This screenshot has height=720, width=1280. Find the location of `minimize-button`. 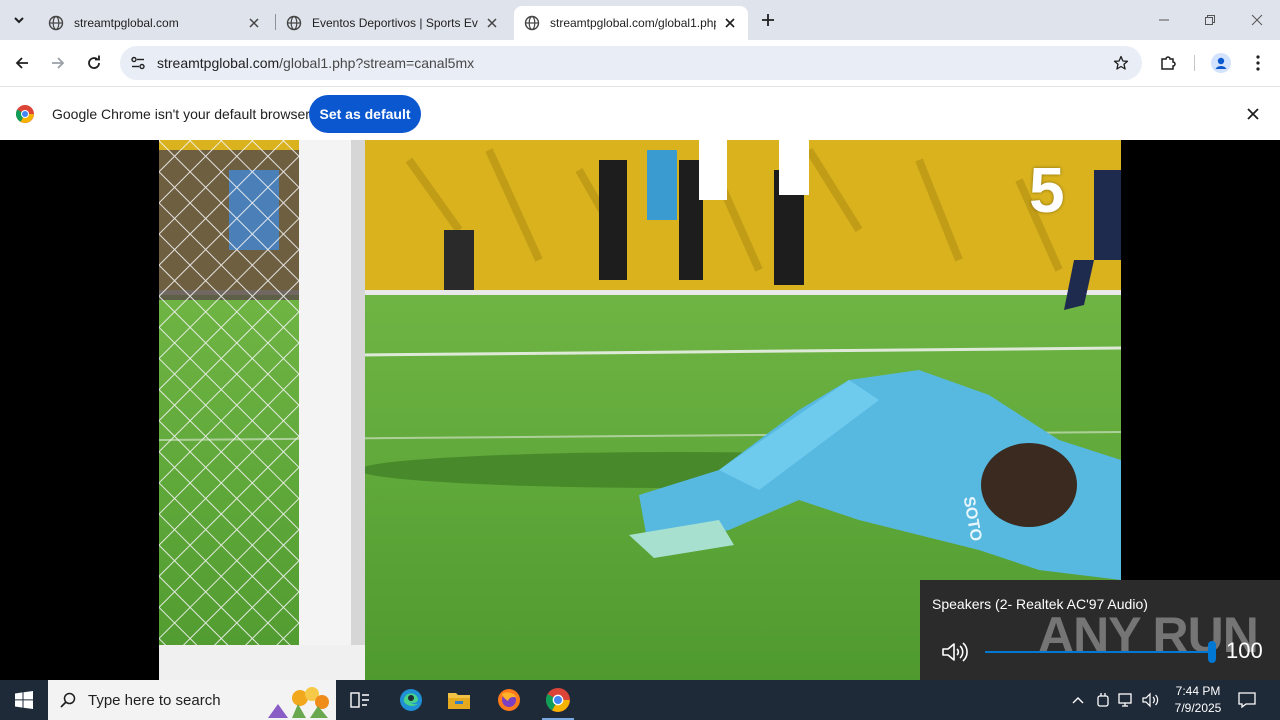

minimize-button is located at coordinates (1164, 20).